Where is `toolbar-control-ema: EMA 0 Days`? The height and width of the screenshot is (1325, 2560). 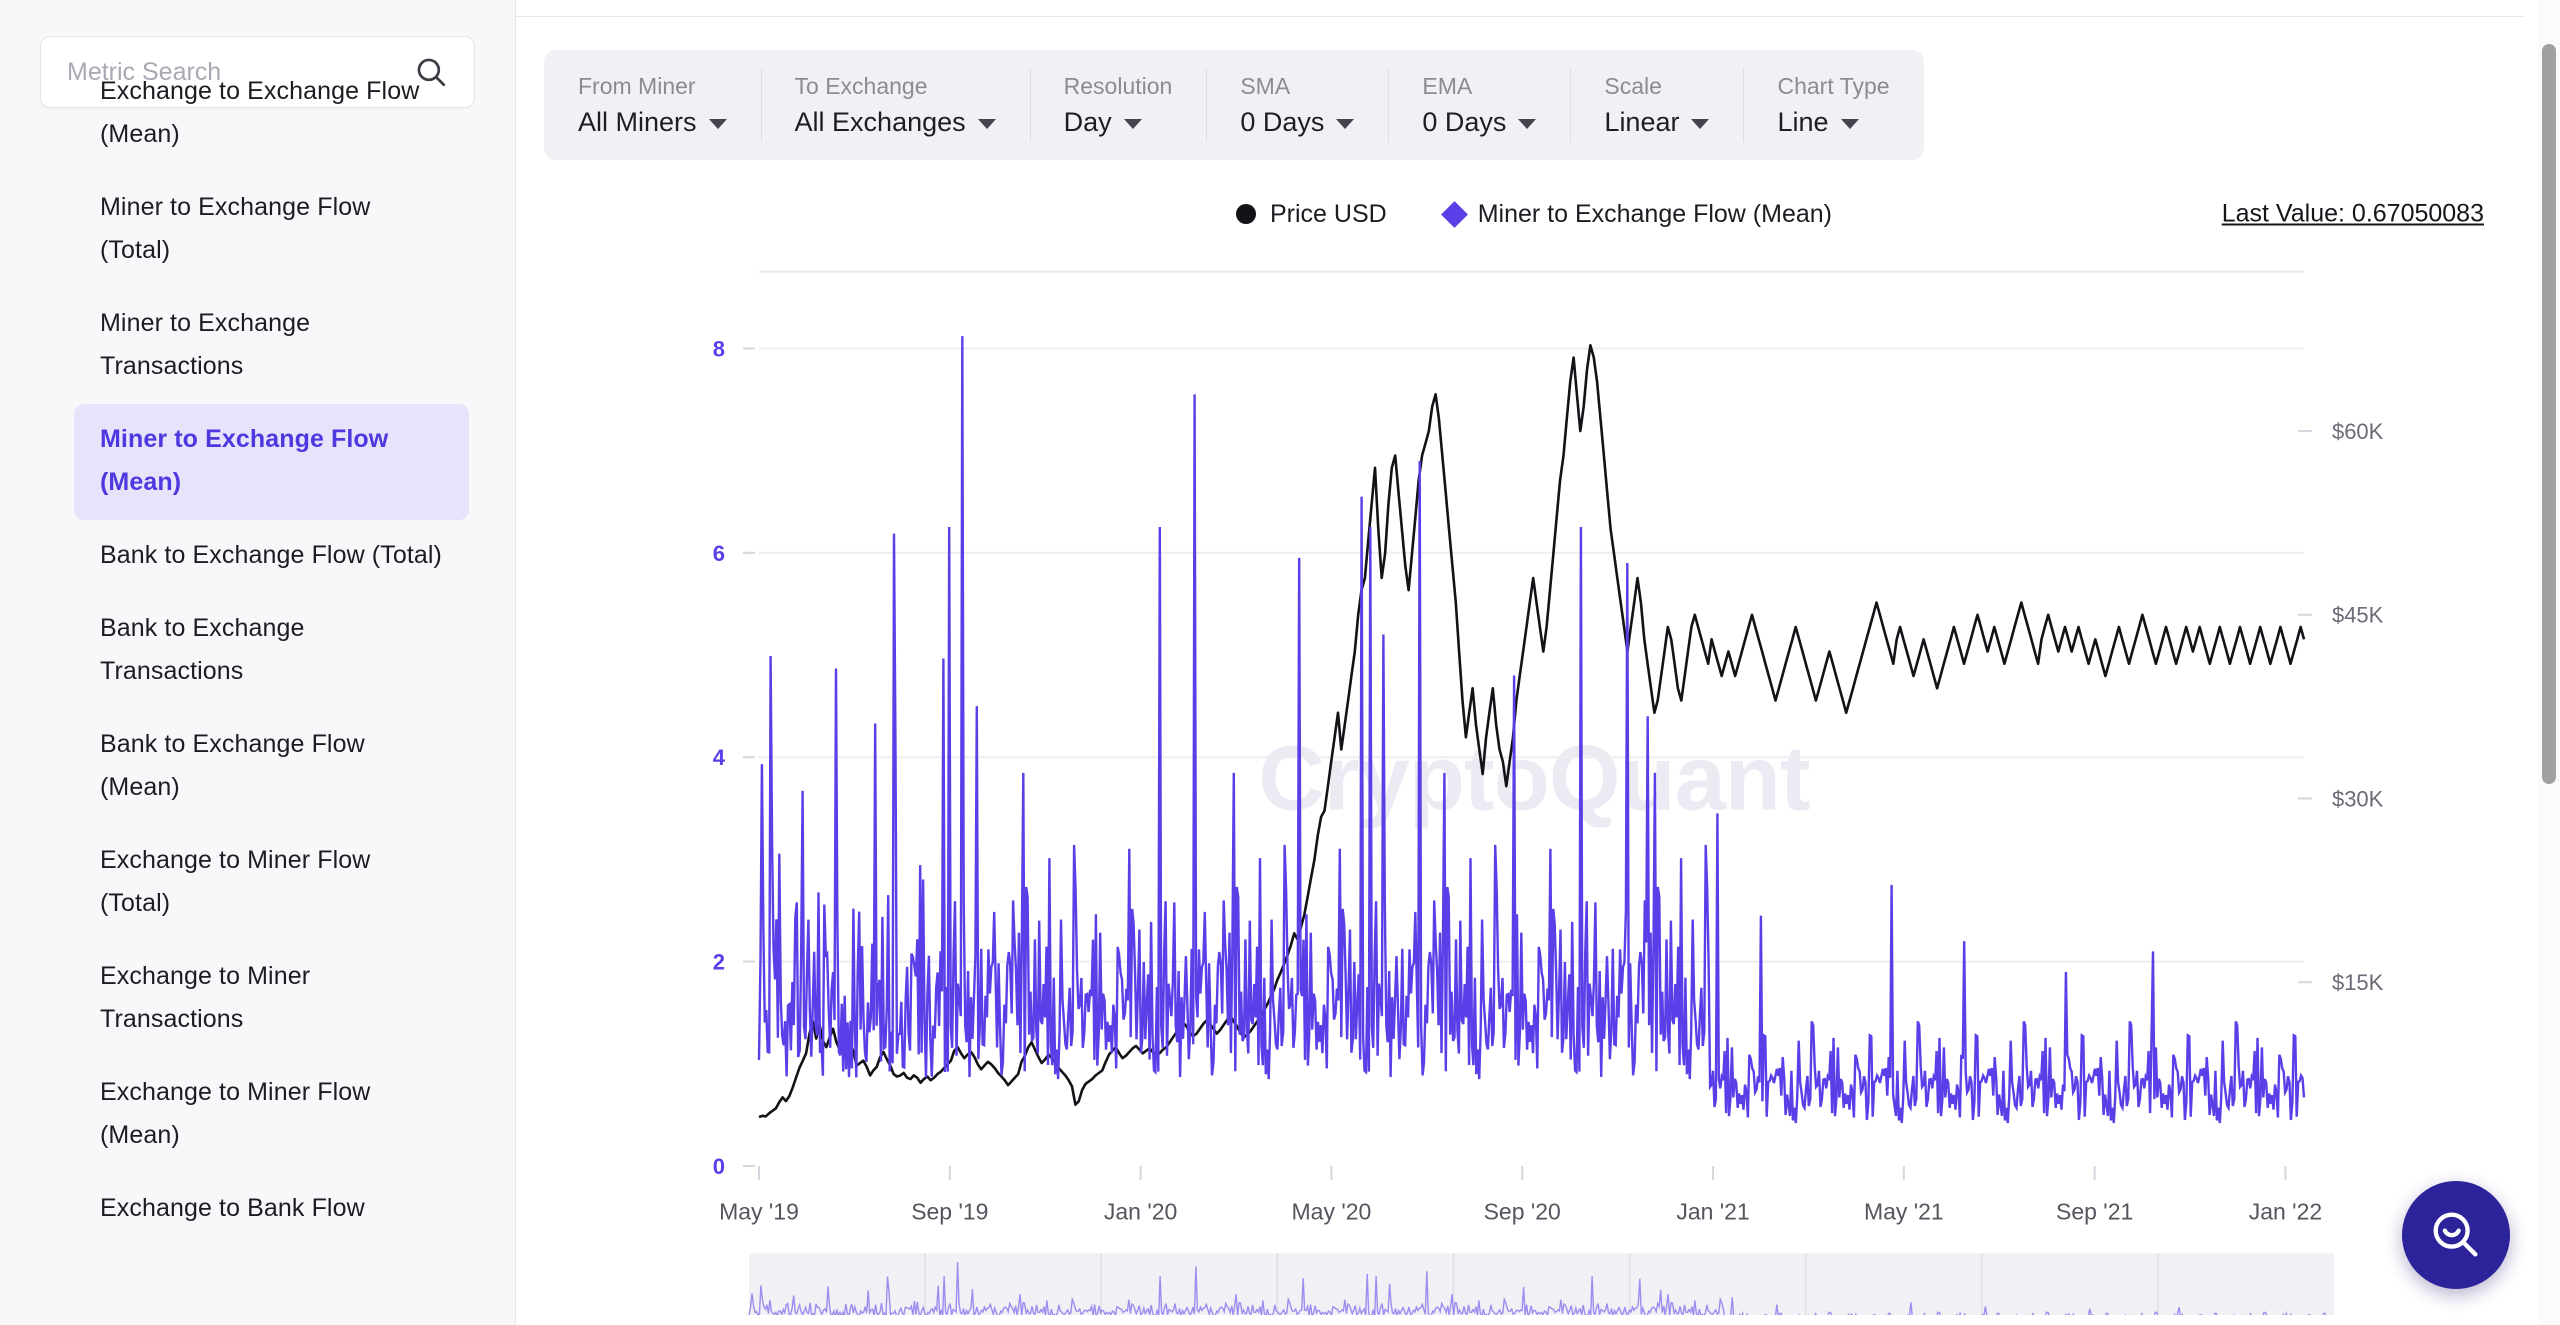
toolbar-control-ema: EMA 0 Days is located at coordinates (1479, 105).